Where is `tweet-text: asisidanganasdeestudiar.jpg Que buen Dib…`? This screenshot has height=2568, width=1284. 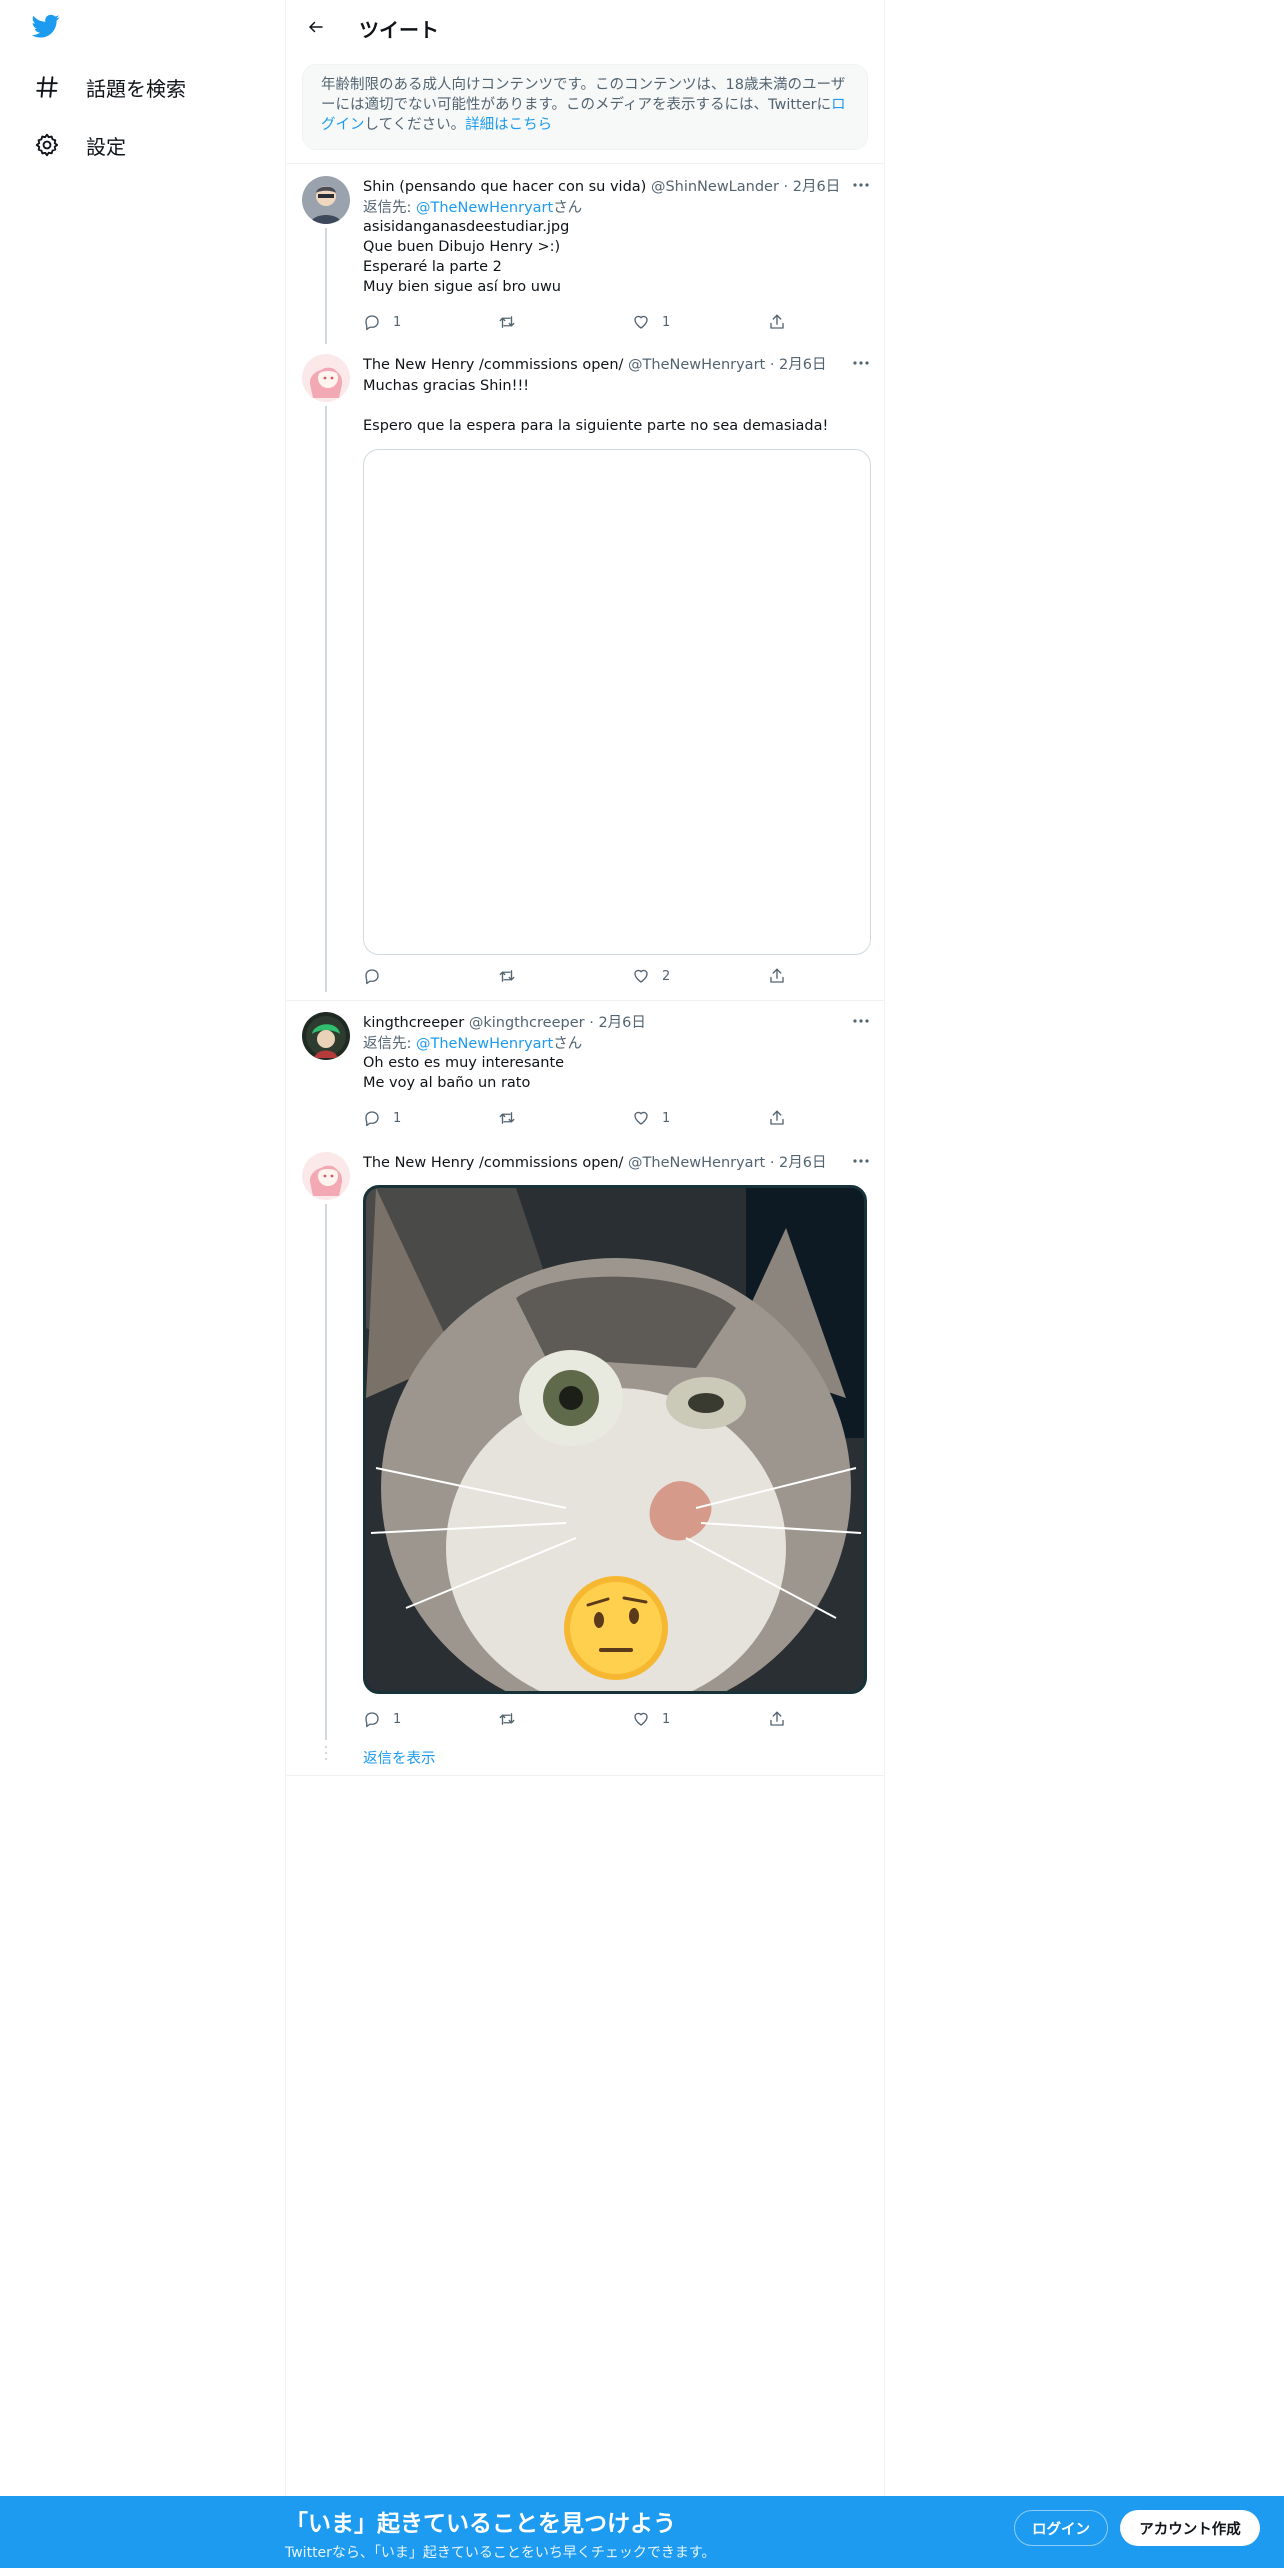 tweet-text: asisidanganasdeestudiar.jpg Que buen Dib… is located at coordinates (466, 257).